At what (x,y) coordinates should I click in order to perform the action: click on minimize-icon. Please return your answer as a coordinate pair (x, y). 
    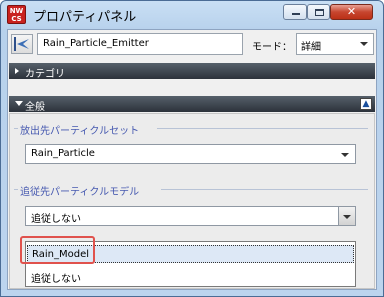
    Looking at the image, I should click on (296, 14).